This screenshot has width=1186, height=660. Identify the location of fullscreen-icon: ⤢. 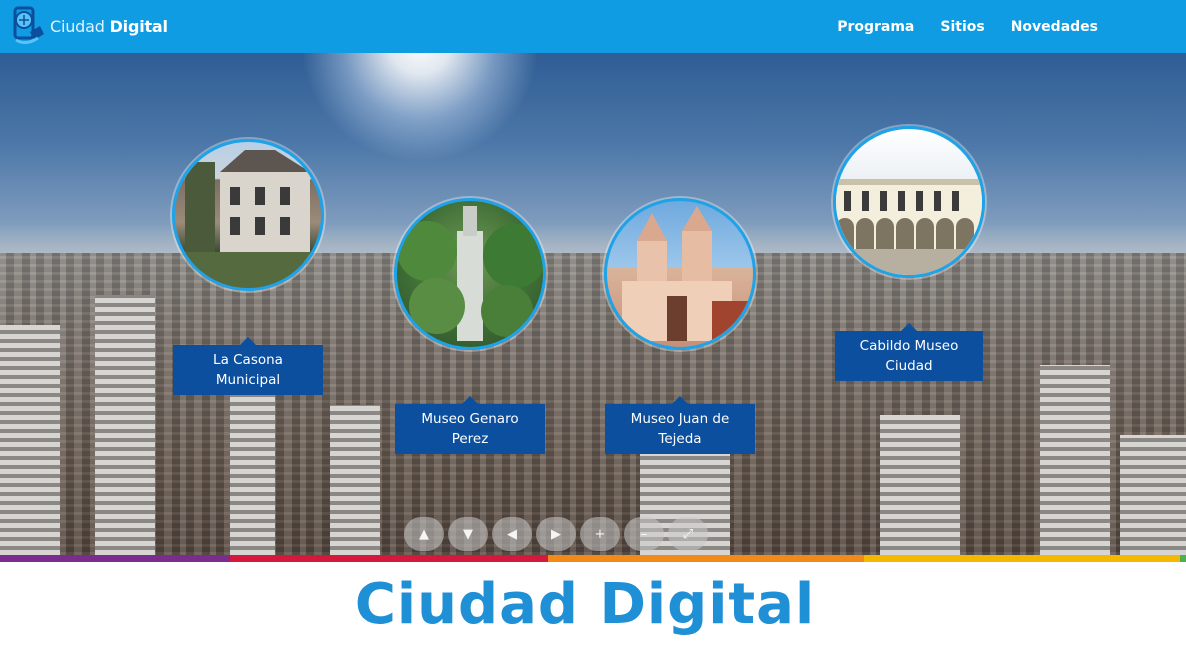
(688, 534).